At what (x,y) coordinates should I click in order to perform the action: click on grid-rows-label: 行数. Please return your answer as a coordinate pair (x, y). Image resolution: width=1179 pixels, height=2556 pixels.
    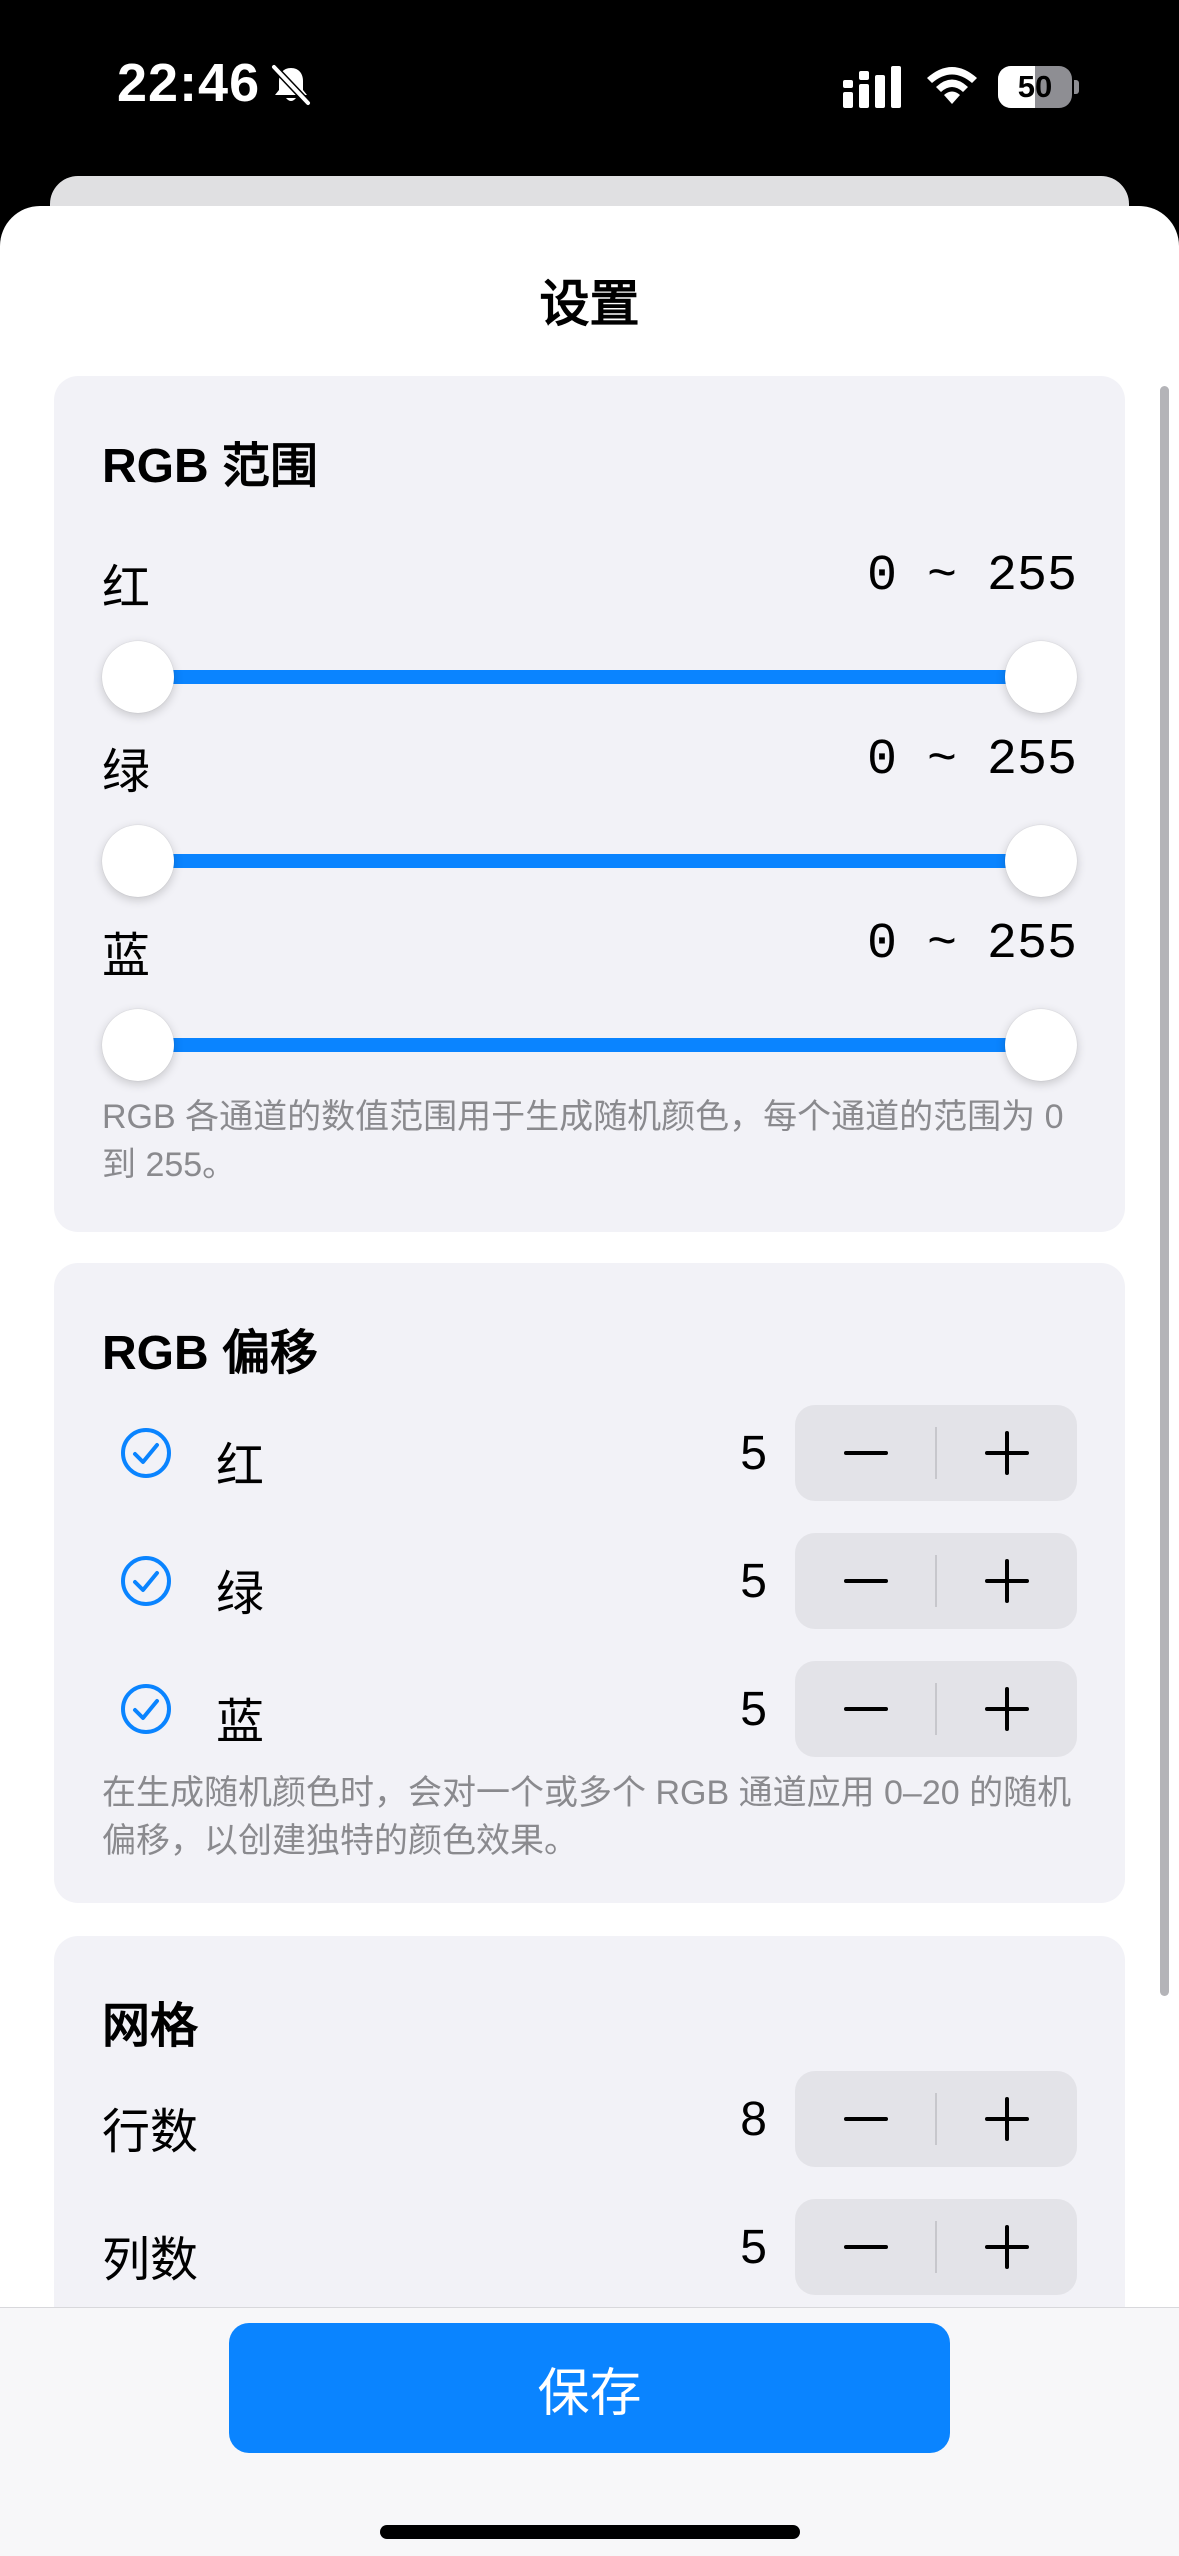
    Looking at the image, I should click on (150, 2132).